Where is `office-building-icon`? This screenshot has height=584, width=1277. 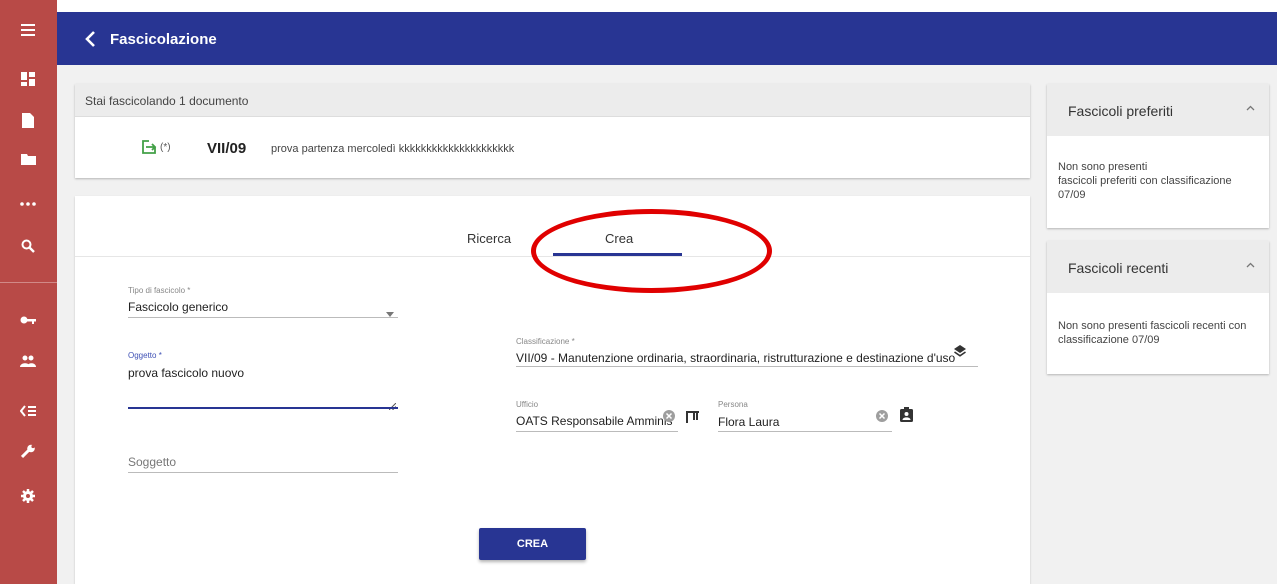 office-building-icon is located at coordinates (692, 419).